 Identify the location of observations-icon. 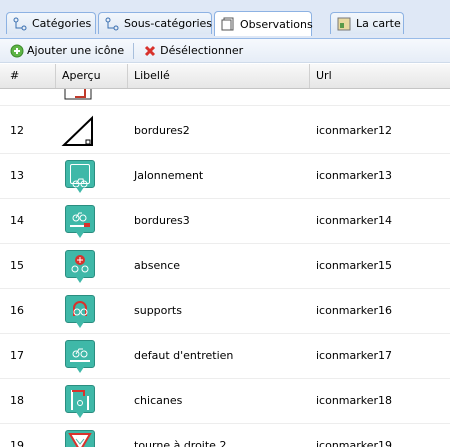
(227, 24).